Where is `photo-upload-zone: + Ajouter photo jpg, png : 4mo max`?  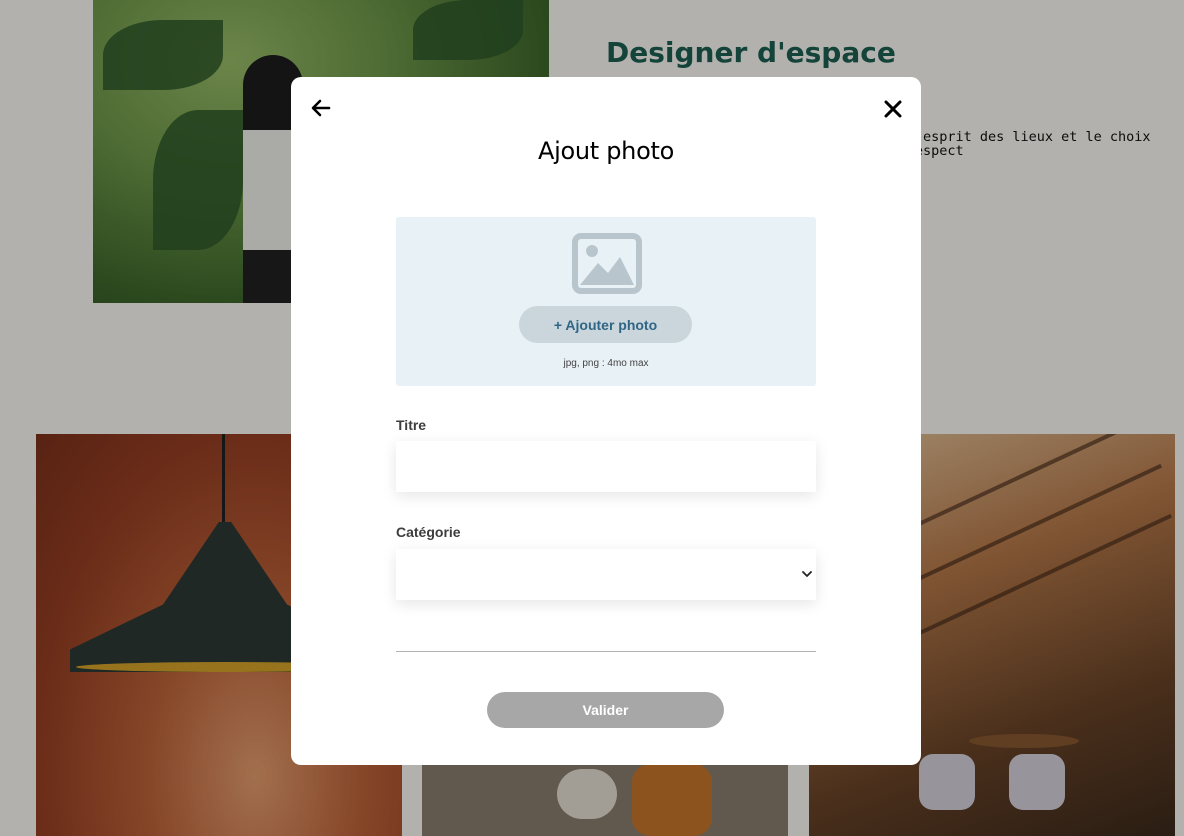
photo-upload-zone: + Ajouter photo jpg, png : 4mo max is located at coordinates (606, 301).